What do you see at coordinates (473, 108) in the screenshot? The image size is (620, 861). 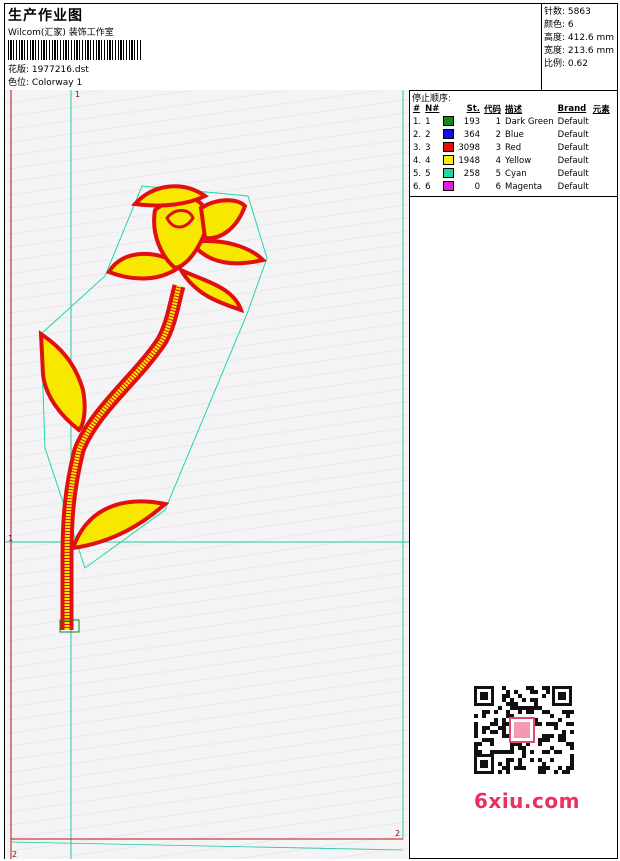 I see `col-stitches: St.` at bounding box center [473, 108].